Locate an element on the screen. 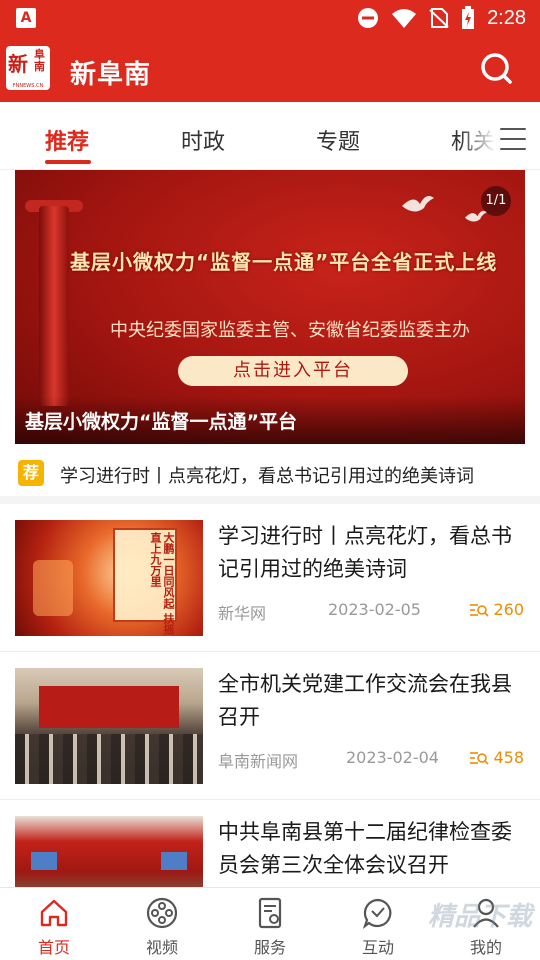  article-meta: 新华网 2023-02-05 260 is located at coordinates (371, 611).